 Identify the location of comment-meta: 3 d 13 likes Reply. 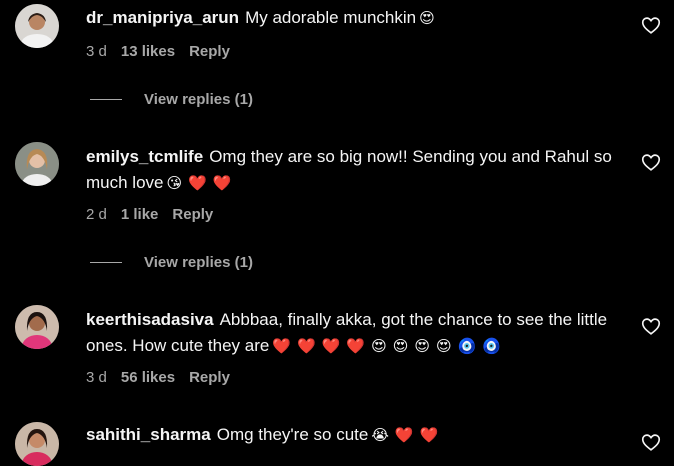
(165, 51).